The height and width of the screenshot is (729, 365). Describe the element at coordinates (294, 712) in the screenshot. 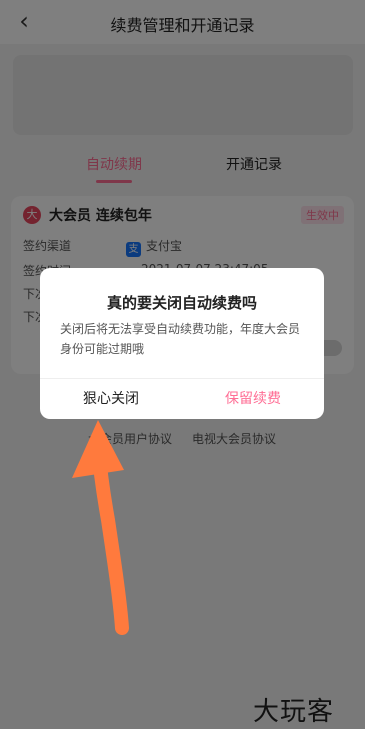

I see `watermark-text: 大玩客` at that location.